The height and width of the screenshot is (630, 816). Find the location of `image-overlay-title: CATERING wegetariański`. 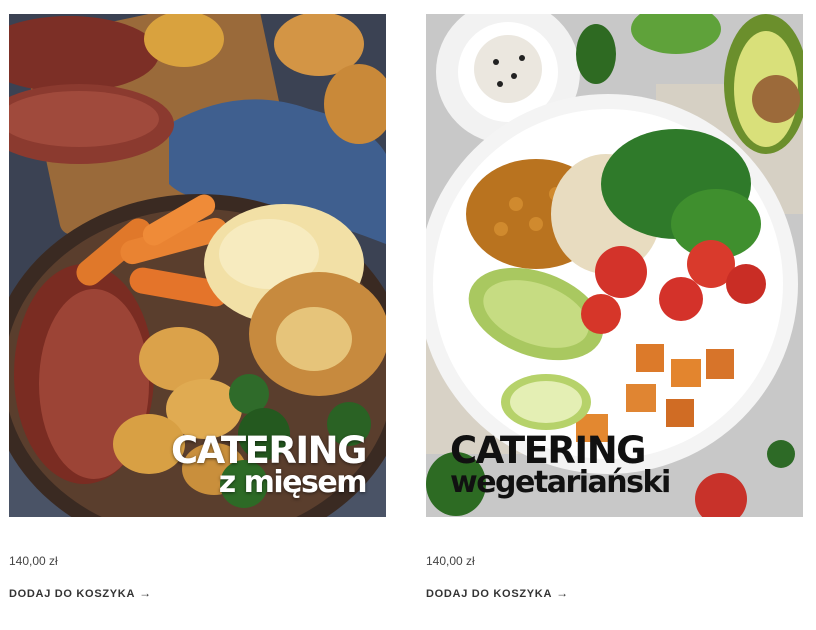

image-overlay-title: CATERING wegetariański is located at coordinates (560, 464).